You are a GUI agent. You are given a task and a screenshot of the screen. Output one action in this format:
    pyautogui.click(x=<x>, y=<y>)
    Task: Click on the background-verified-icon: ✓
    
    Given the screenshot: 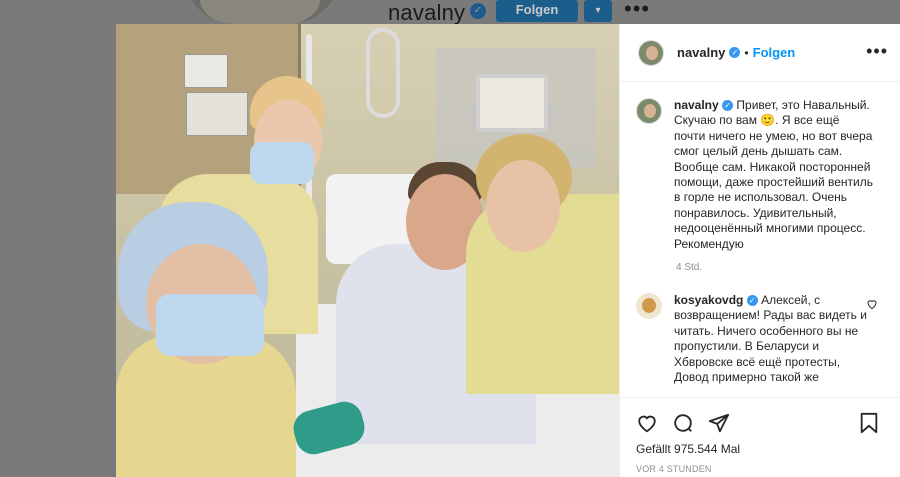 What is the action you would take?
    pyautogui.click(x=478, y=11)
    